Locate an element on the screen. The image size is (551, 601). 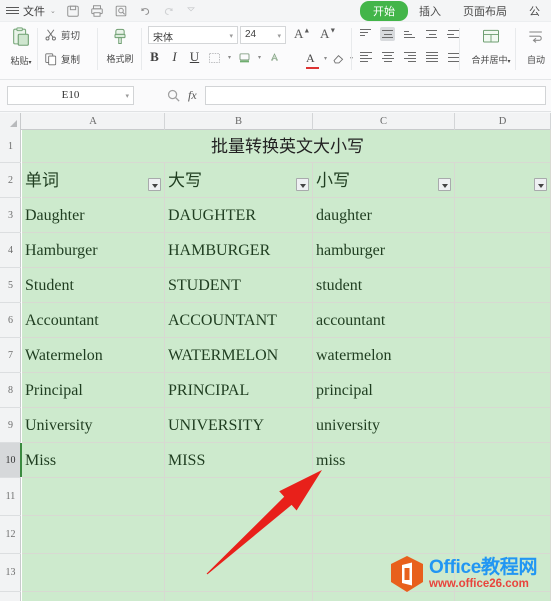
cell-A8: Principal is located at coordinates (93, 390).